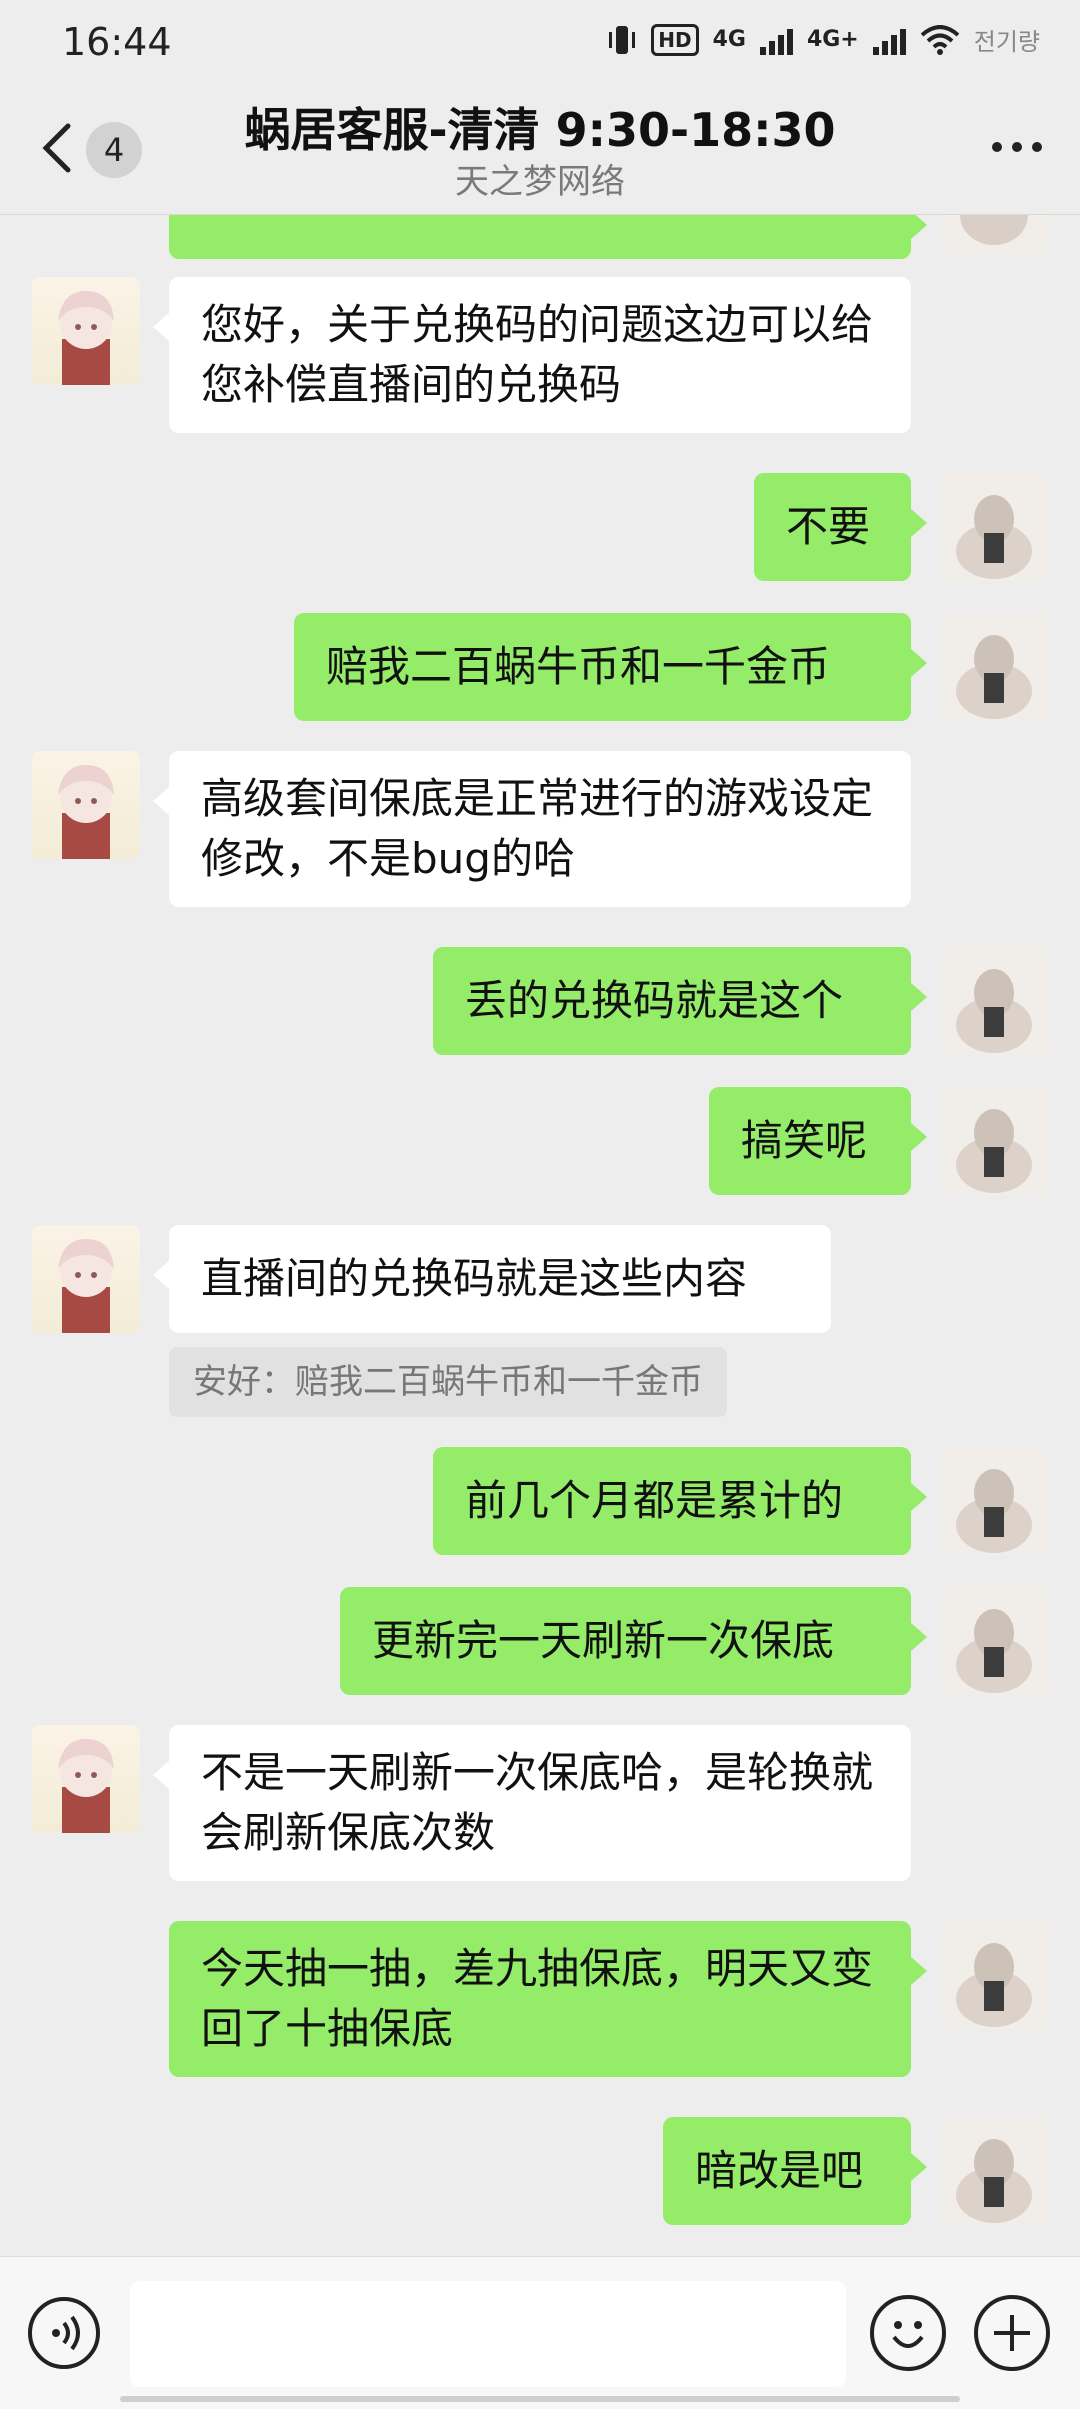  Describe the element at coordinates (1006, 42) in the screenshot. I see `carrier-label: 전기량` at that location.